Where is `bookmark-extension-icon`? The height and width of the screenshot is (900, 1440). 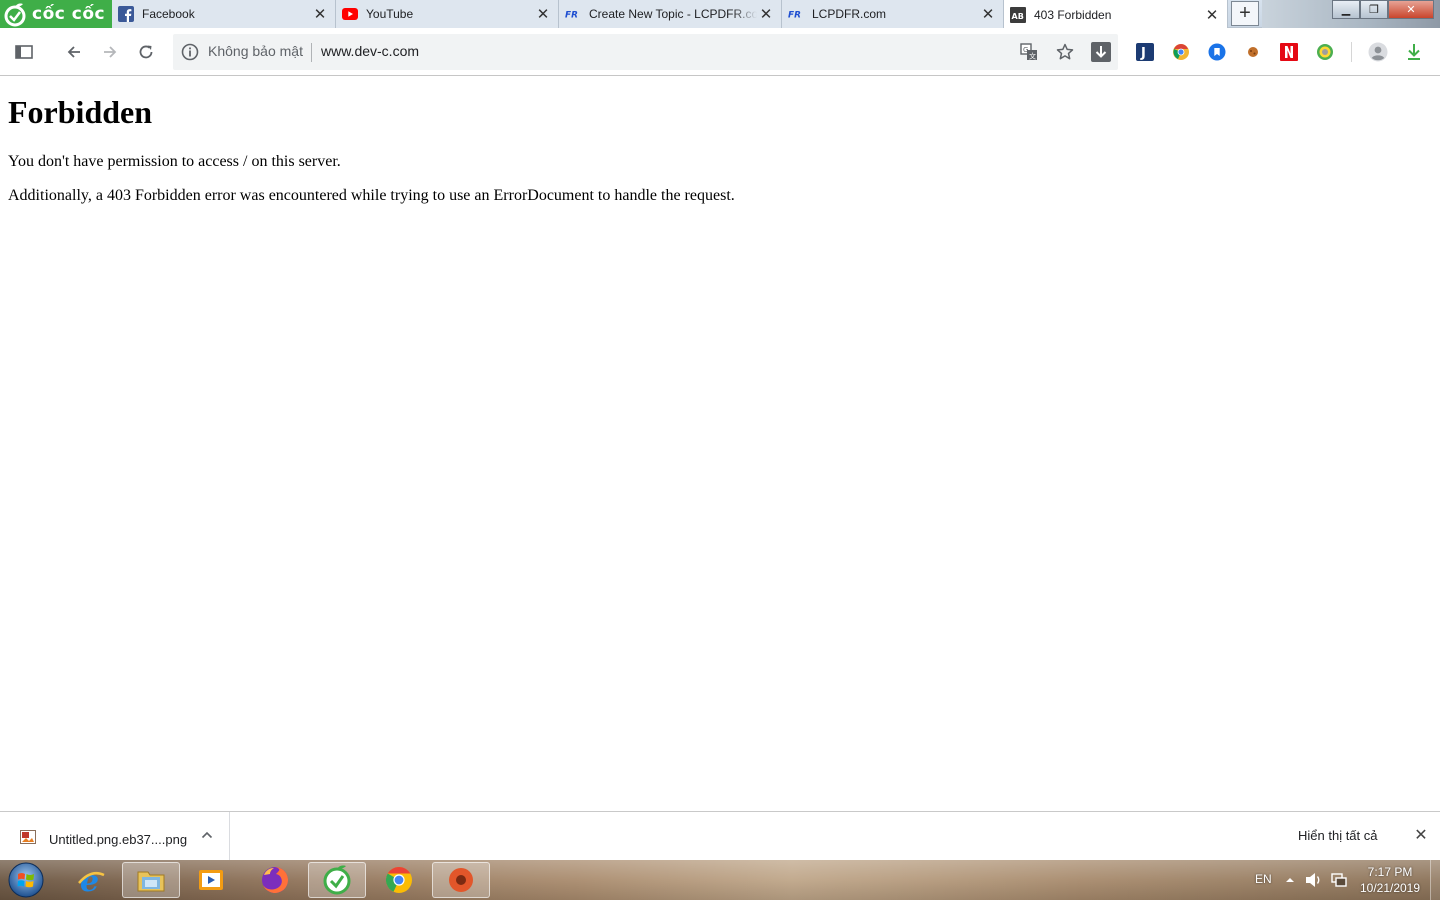
bookmark-extension-icon is located at coordinates (1217, 52).